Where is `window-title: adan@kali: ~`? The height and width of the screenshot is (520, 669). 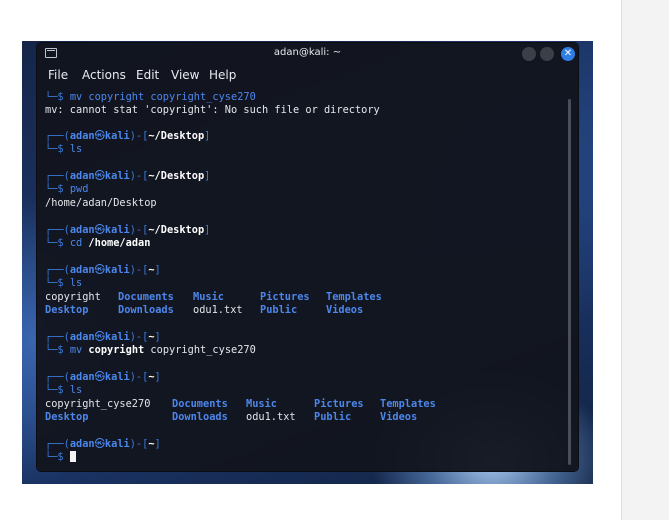
window-title: adan@kali: ~ is located at coordinates (307, 52).